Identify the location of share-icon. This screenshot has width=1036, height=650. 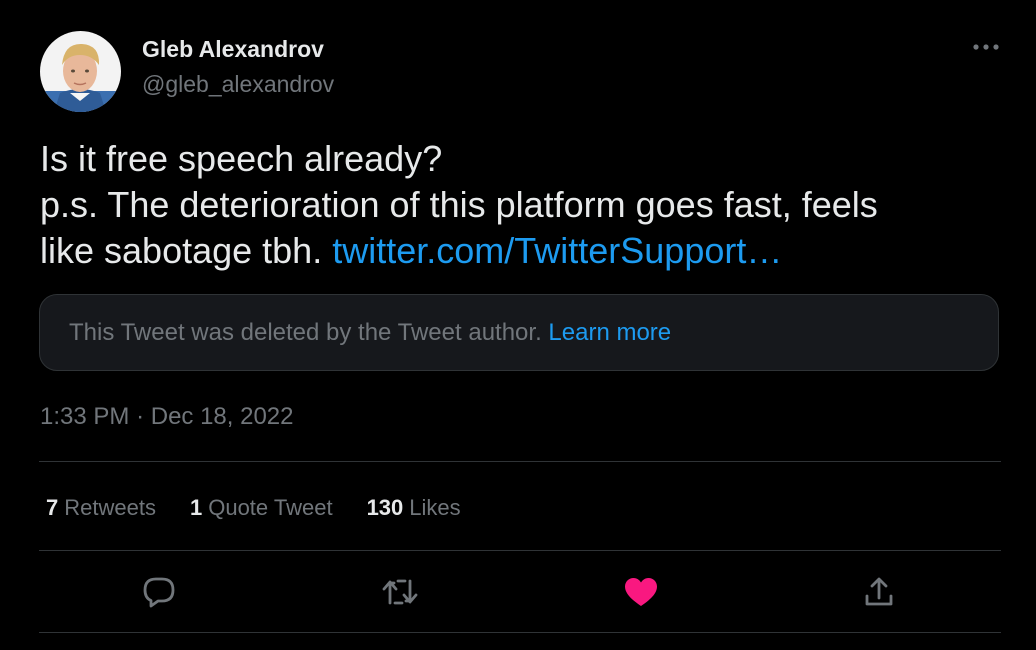
(879, 591).